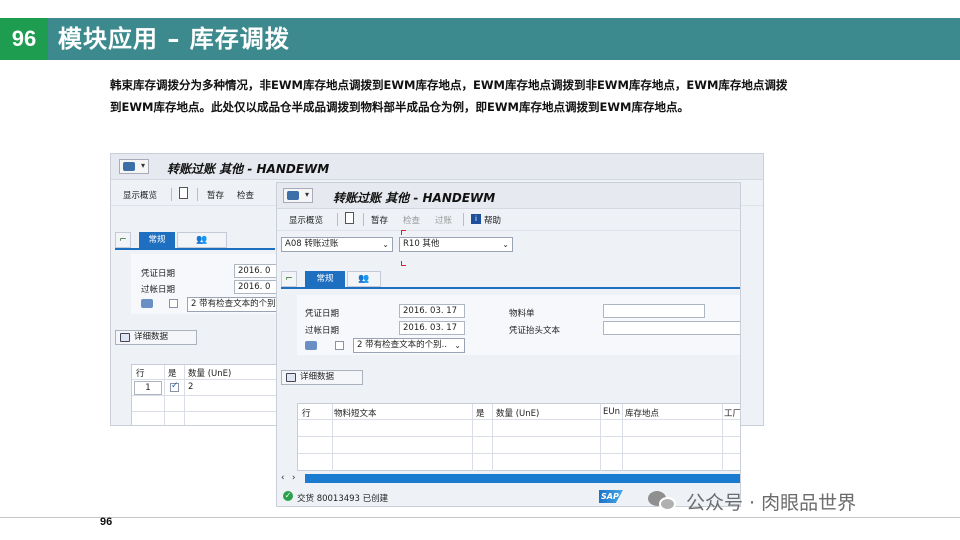 The height and width of the screenshot is (540, 960). What do you see at coordinates (245, 195) in the screenshot?
I see `back-check-button: 检查` at bounding box center [245, 195].